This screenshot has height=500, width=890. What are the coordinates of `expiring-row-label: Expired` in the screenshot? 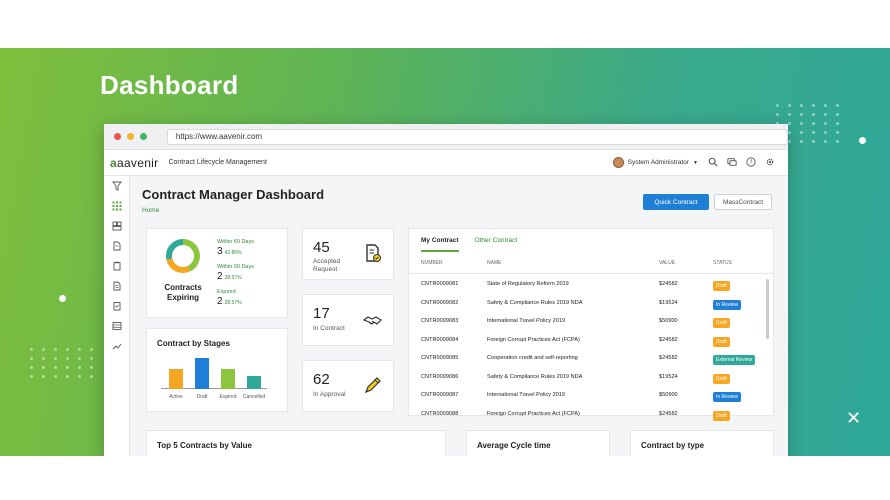 It's located at (226, 292).